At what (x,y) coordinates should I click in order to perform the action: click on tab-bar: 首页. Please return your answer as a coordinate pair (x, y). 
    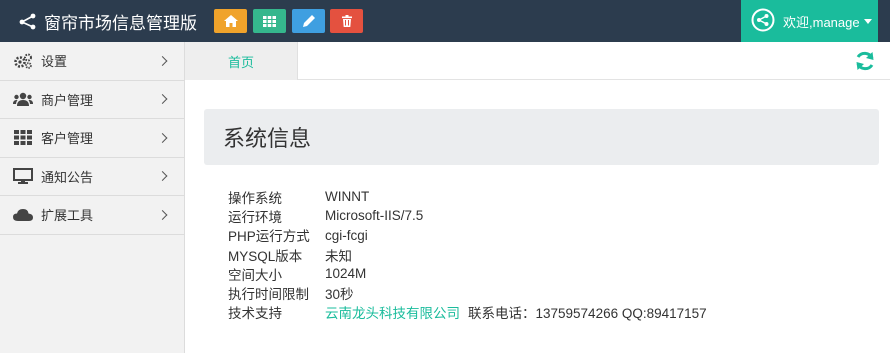
    Looking at the image, I should click on (537, 61).